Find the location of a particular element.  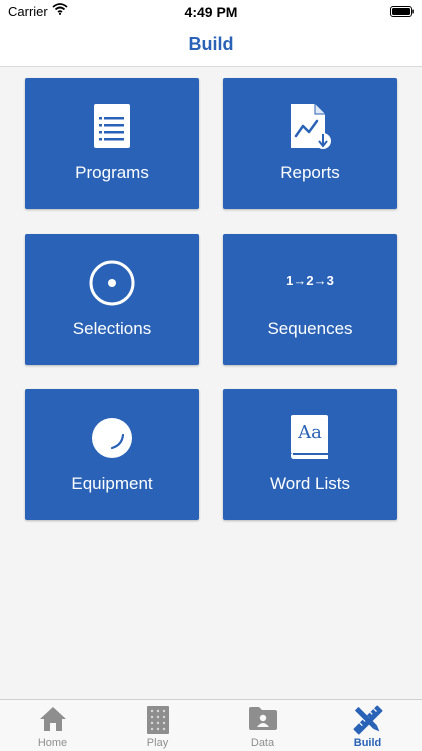

navigation-bar: Build is located at coordinates (211, 44).